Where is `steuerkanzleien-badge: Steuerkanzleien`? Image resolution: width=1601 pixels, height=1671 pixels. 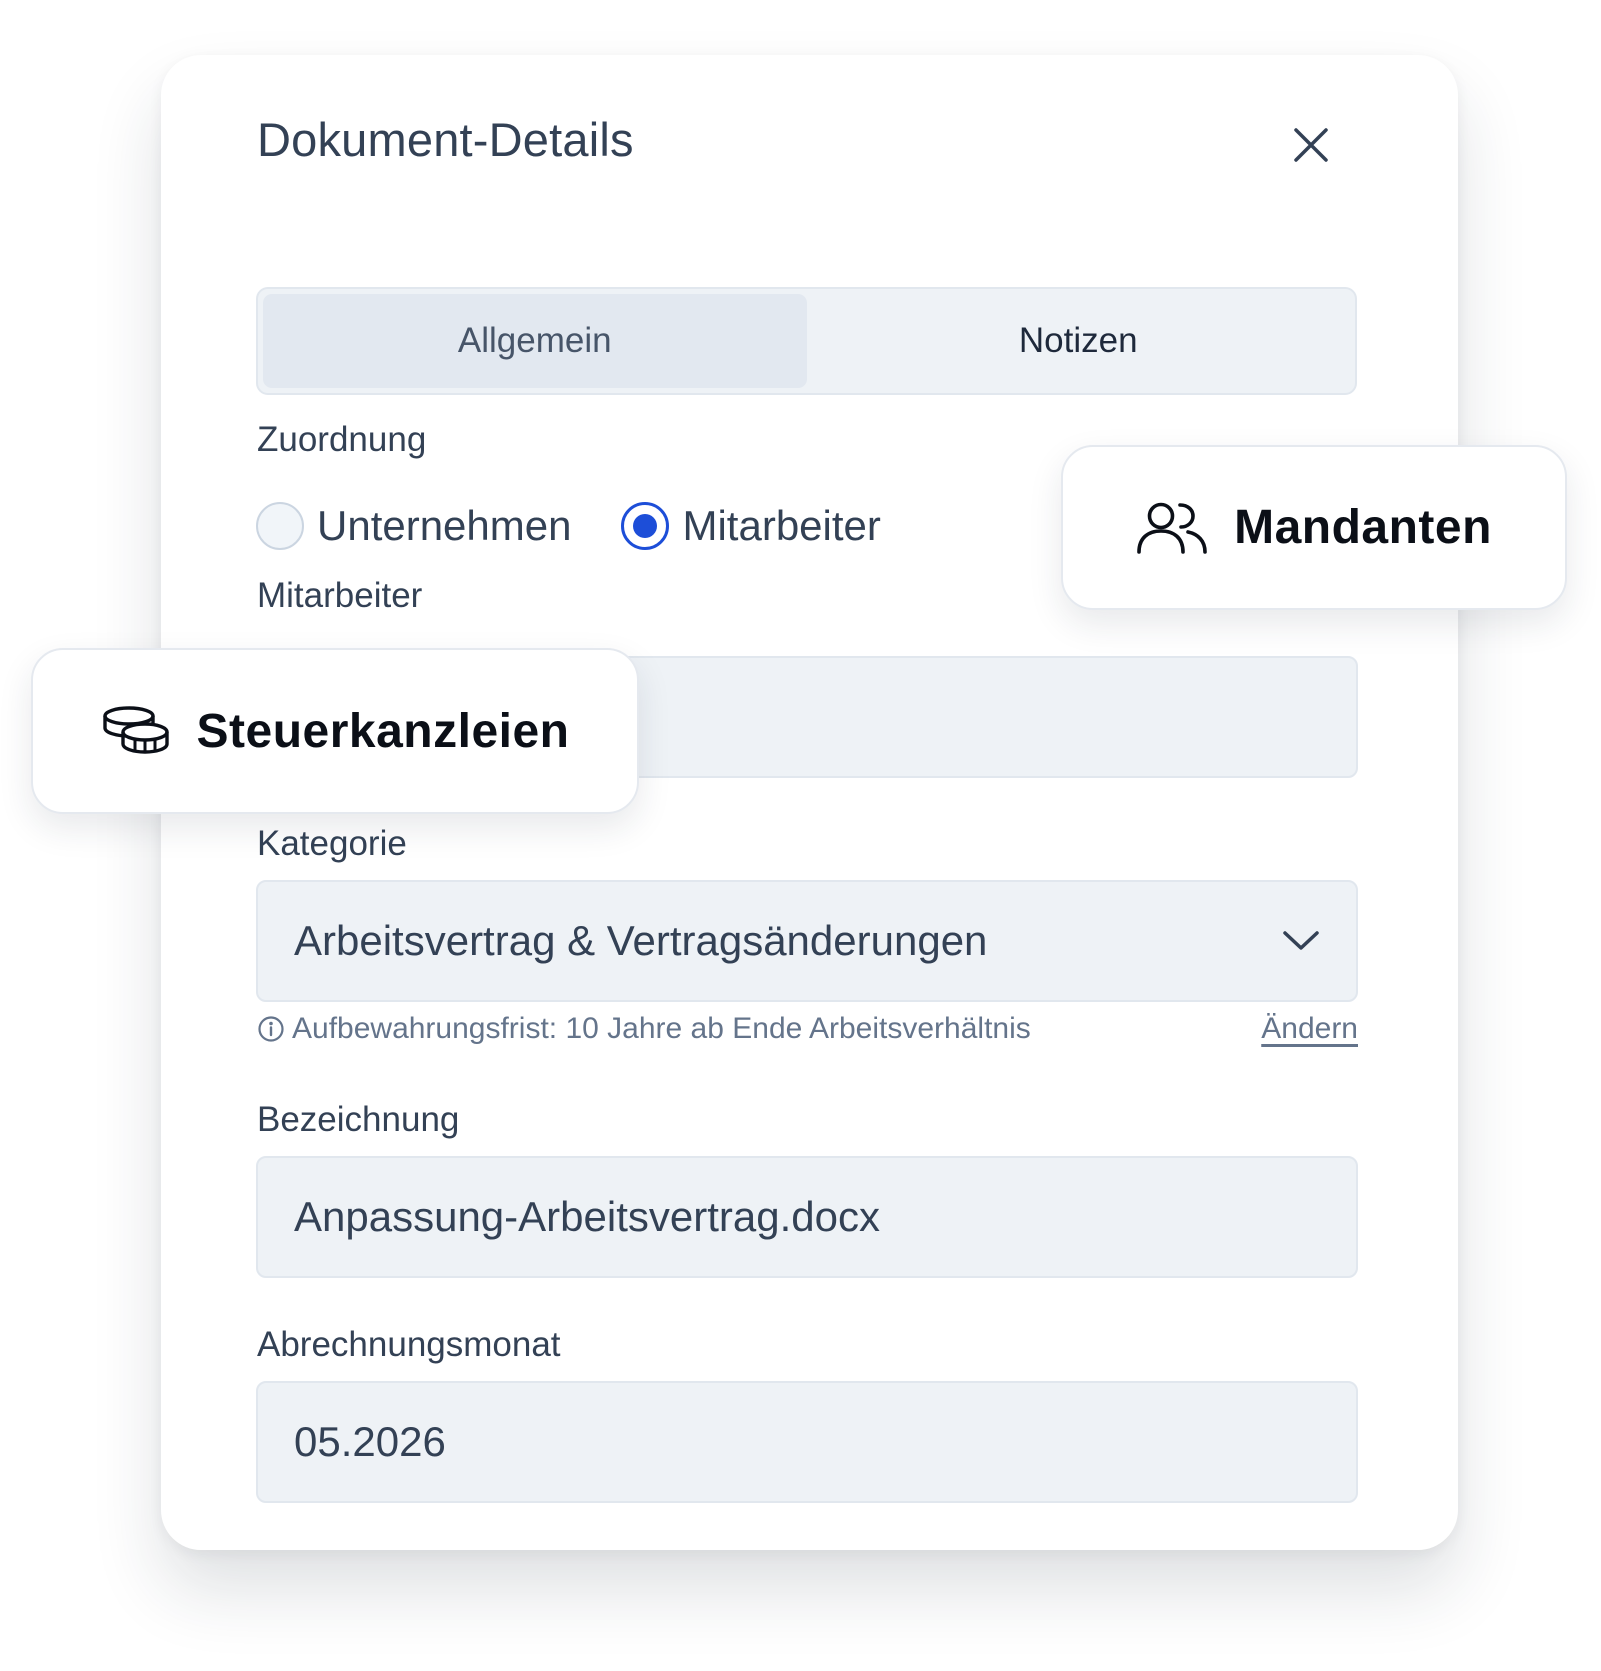
steuerkanzleien-badge: Steuerkanzleien is located at coordinates (335, 731).